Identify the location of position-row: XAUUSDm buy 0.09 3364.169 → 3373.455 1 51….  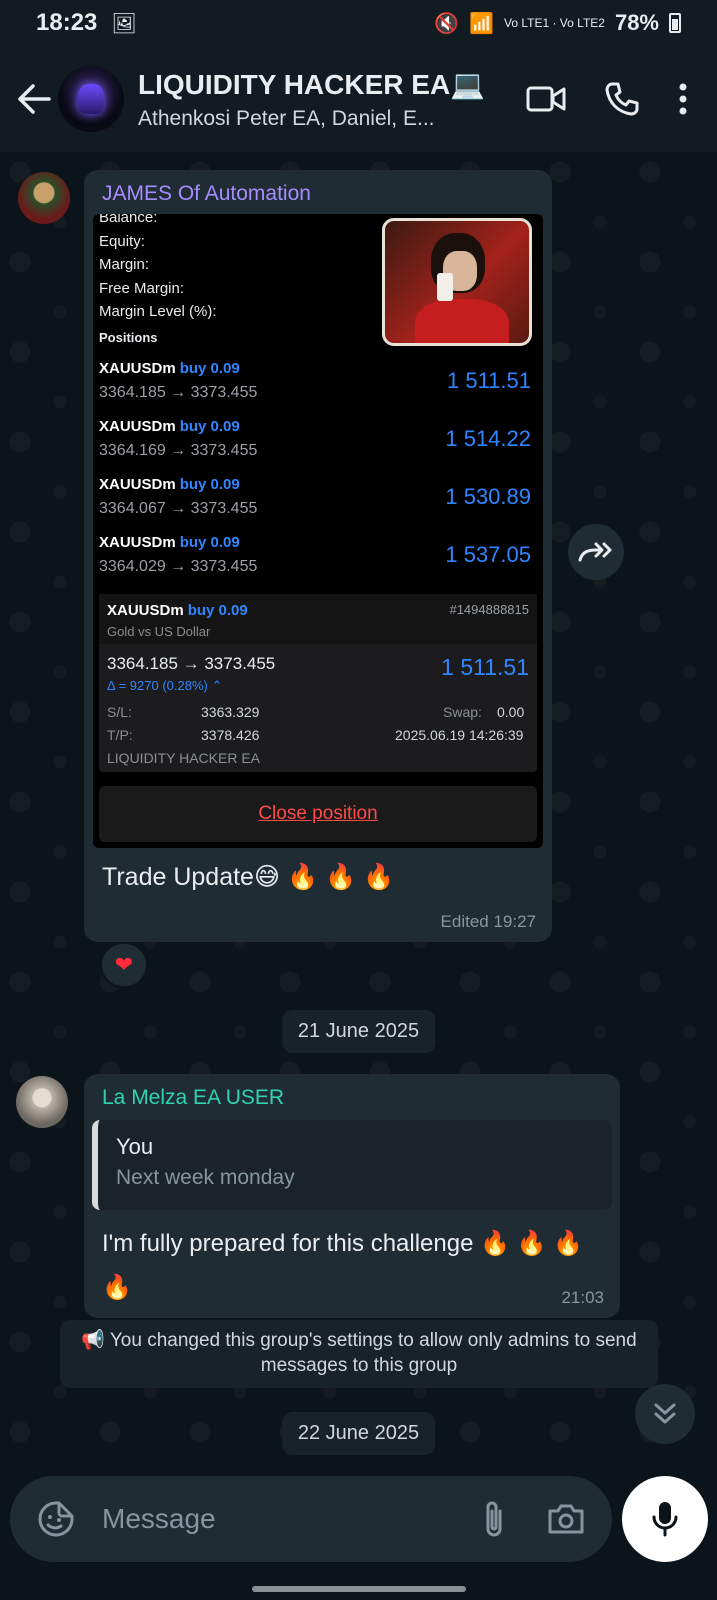
(318, 441).